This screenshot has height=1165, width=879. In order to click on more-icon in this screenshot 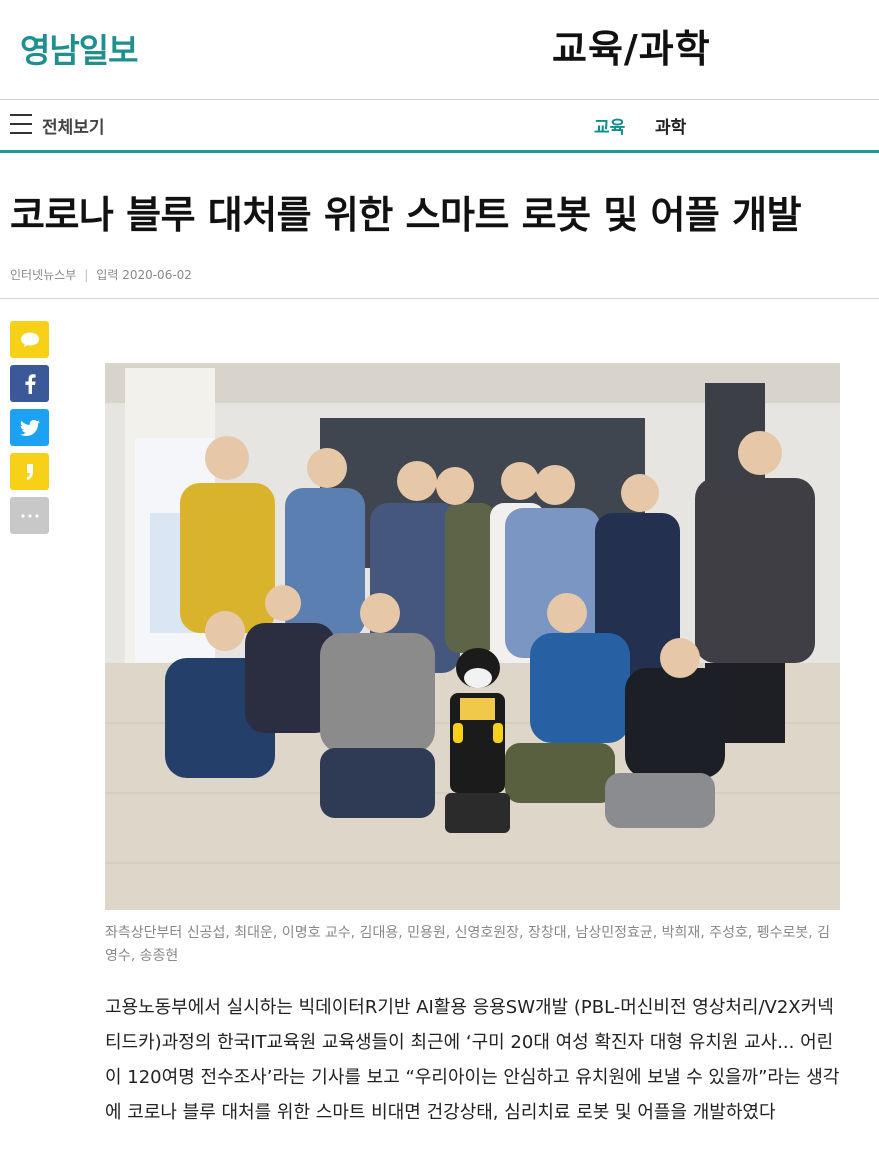, I will do `click(29, 515)`.